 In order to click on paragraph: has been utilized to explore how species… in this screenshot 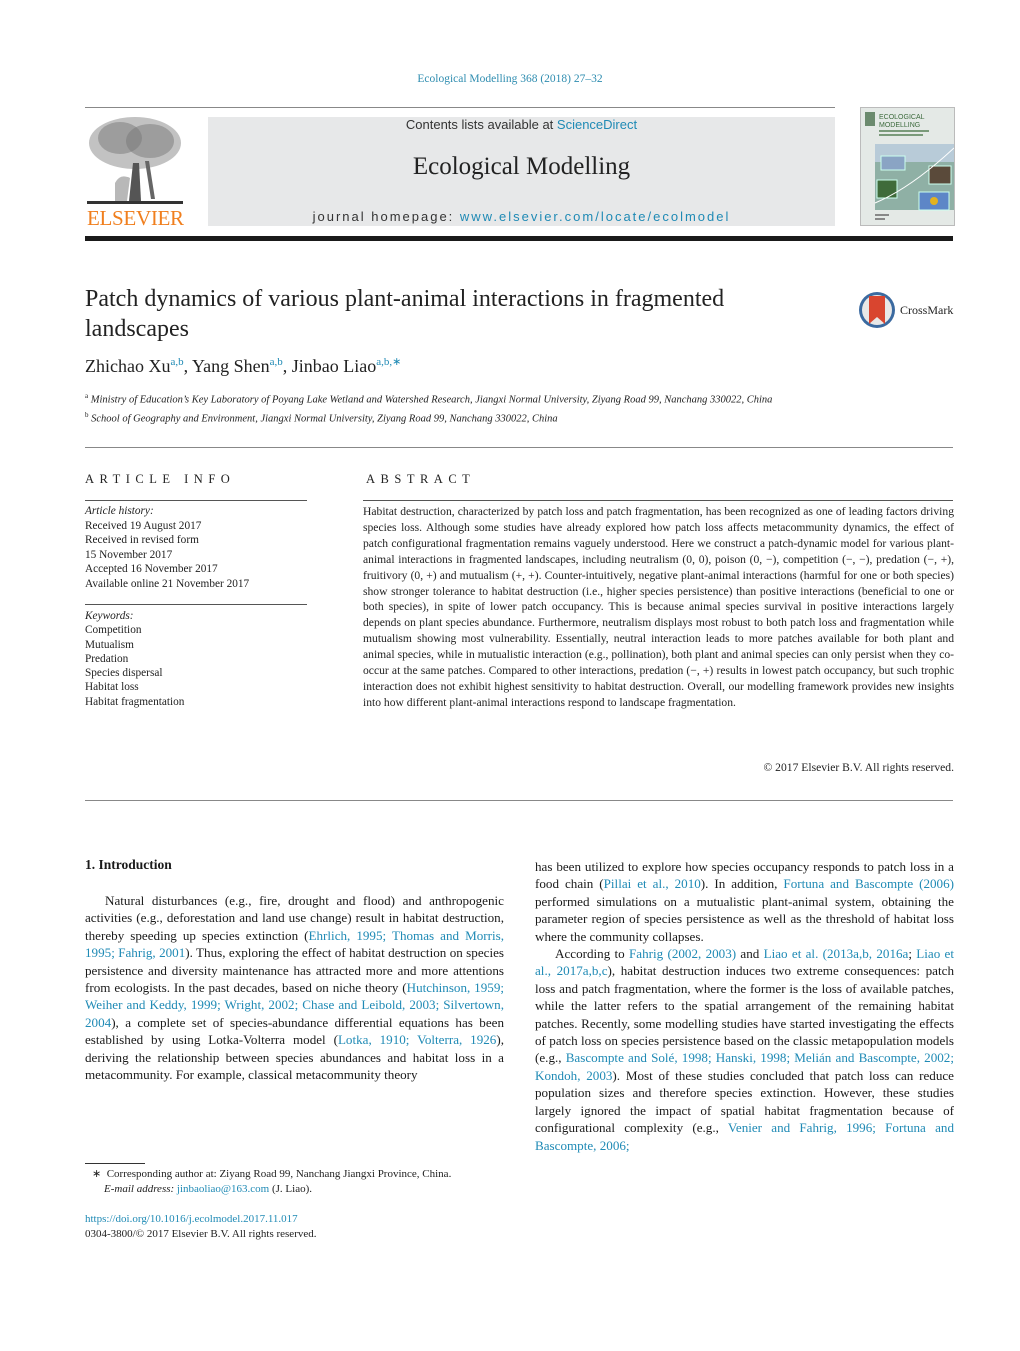, I will do `click(745, 901)`.